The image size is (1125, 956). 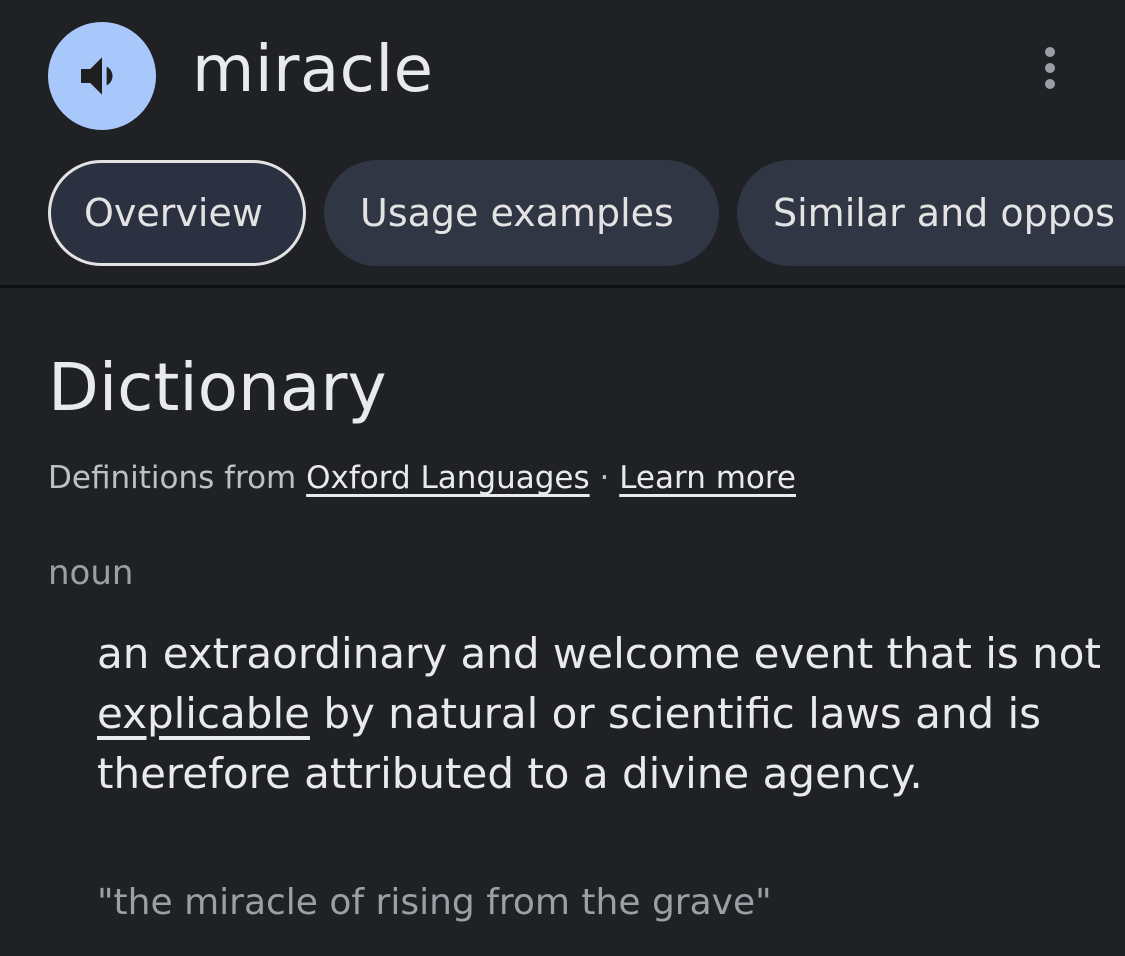 What do you see at coordinates (521, 213) in the screenshot?
I see `tab-usage-examples: Usage examples` at bounding box center [521, 213].